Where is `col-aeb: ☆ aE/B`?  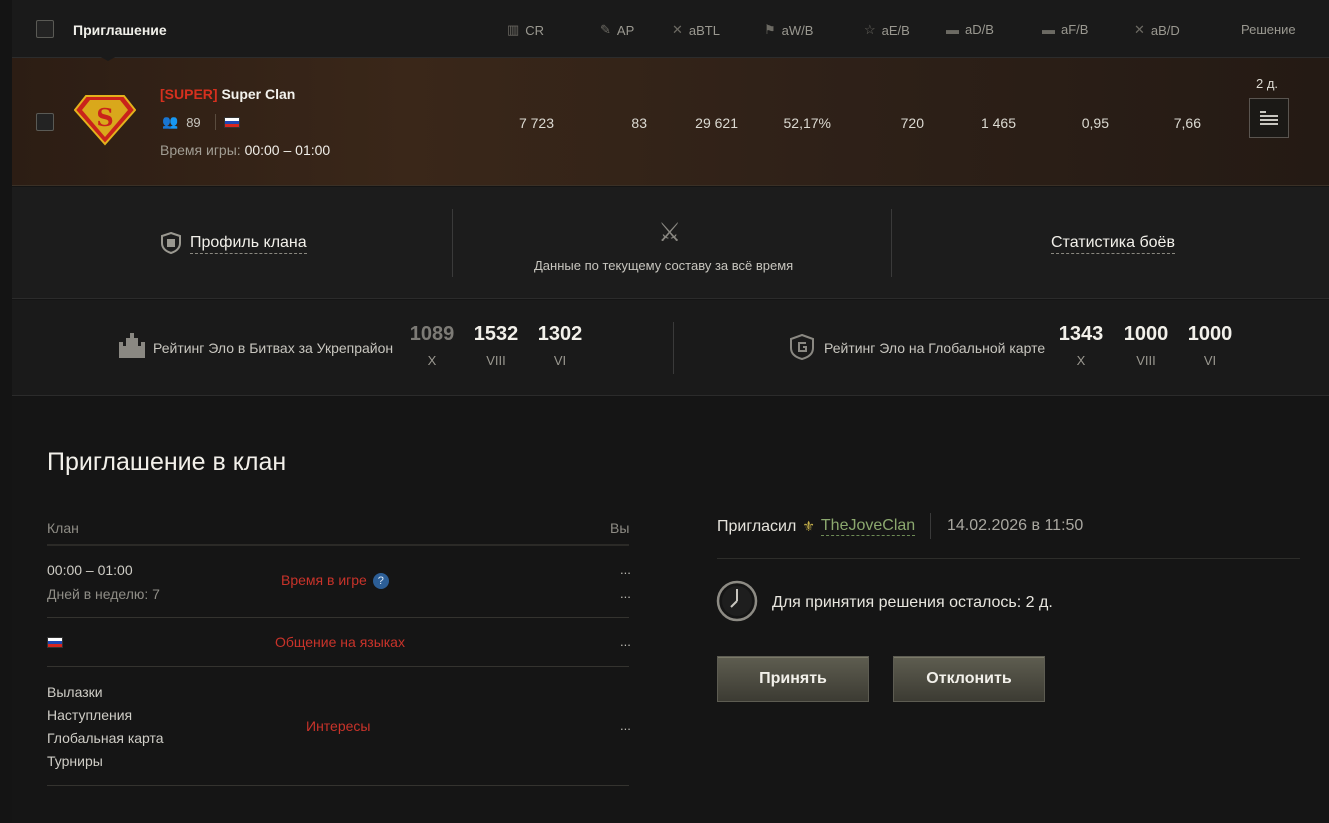
col-aeb: ☆ aE/B is located at coordinates (887, 30).